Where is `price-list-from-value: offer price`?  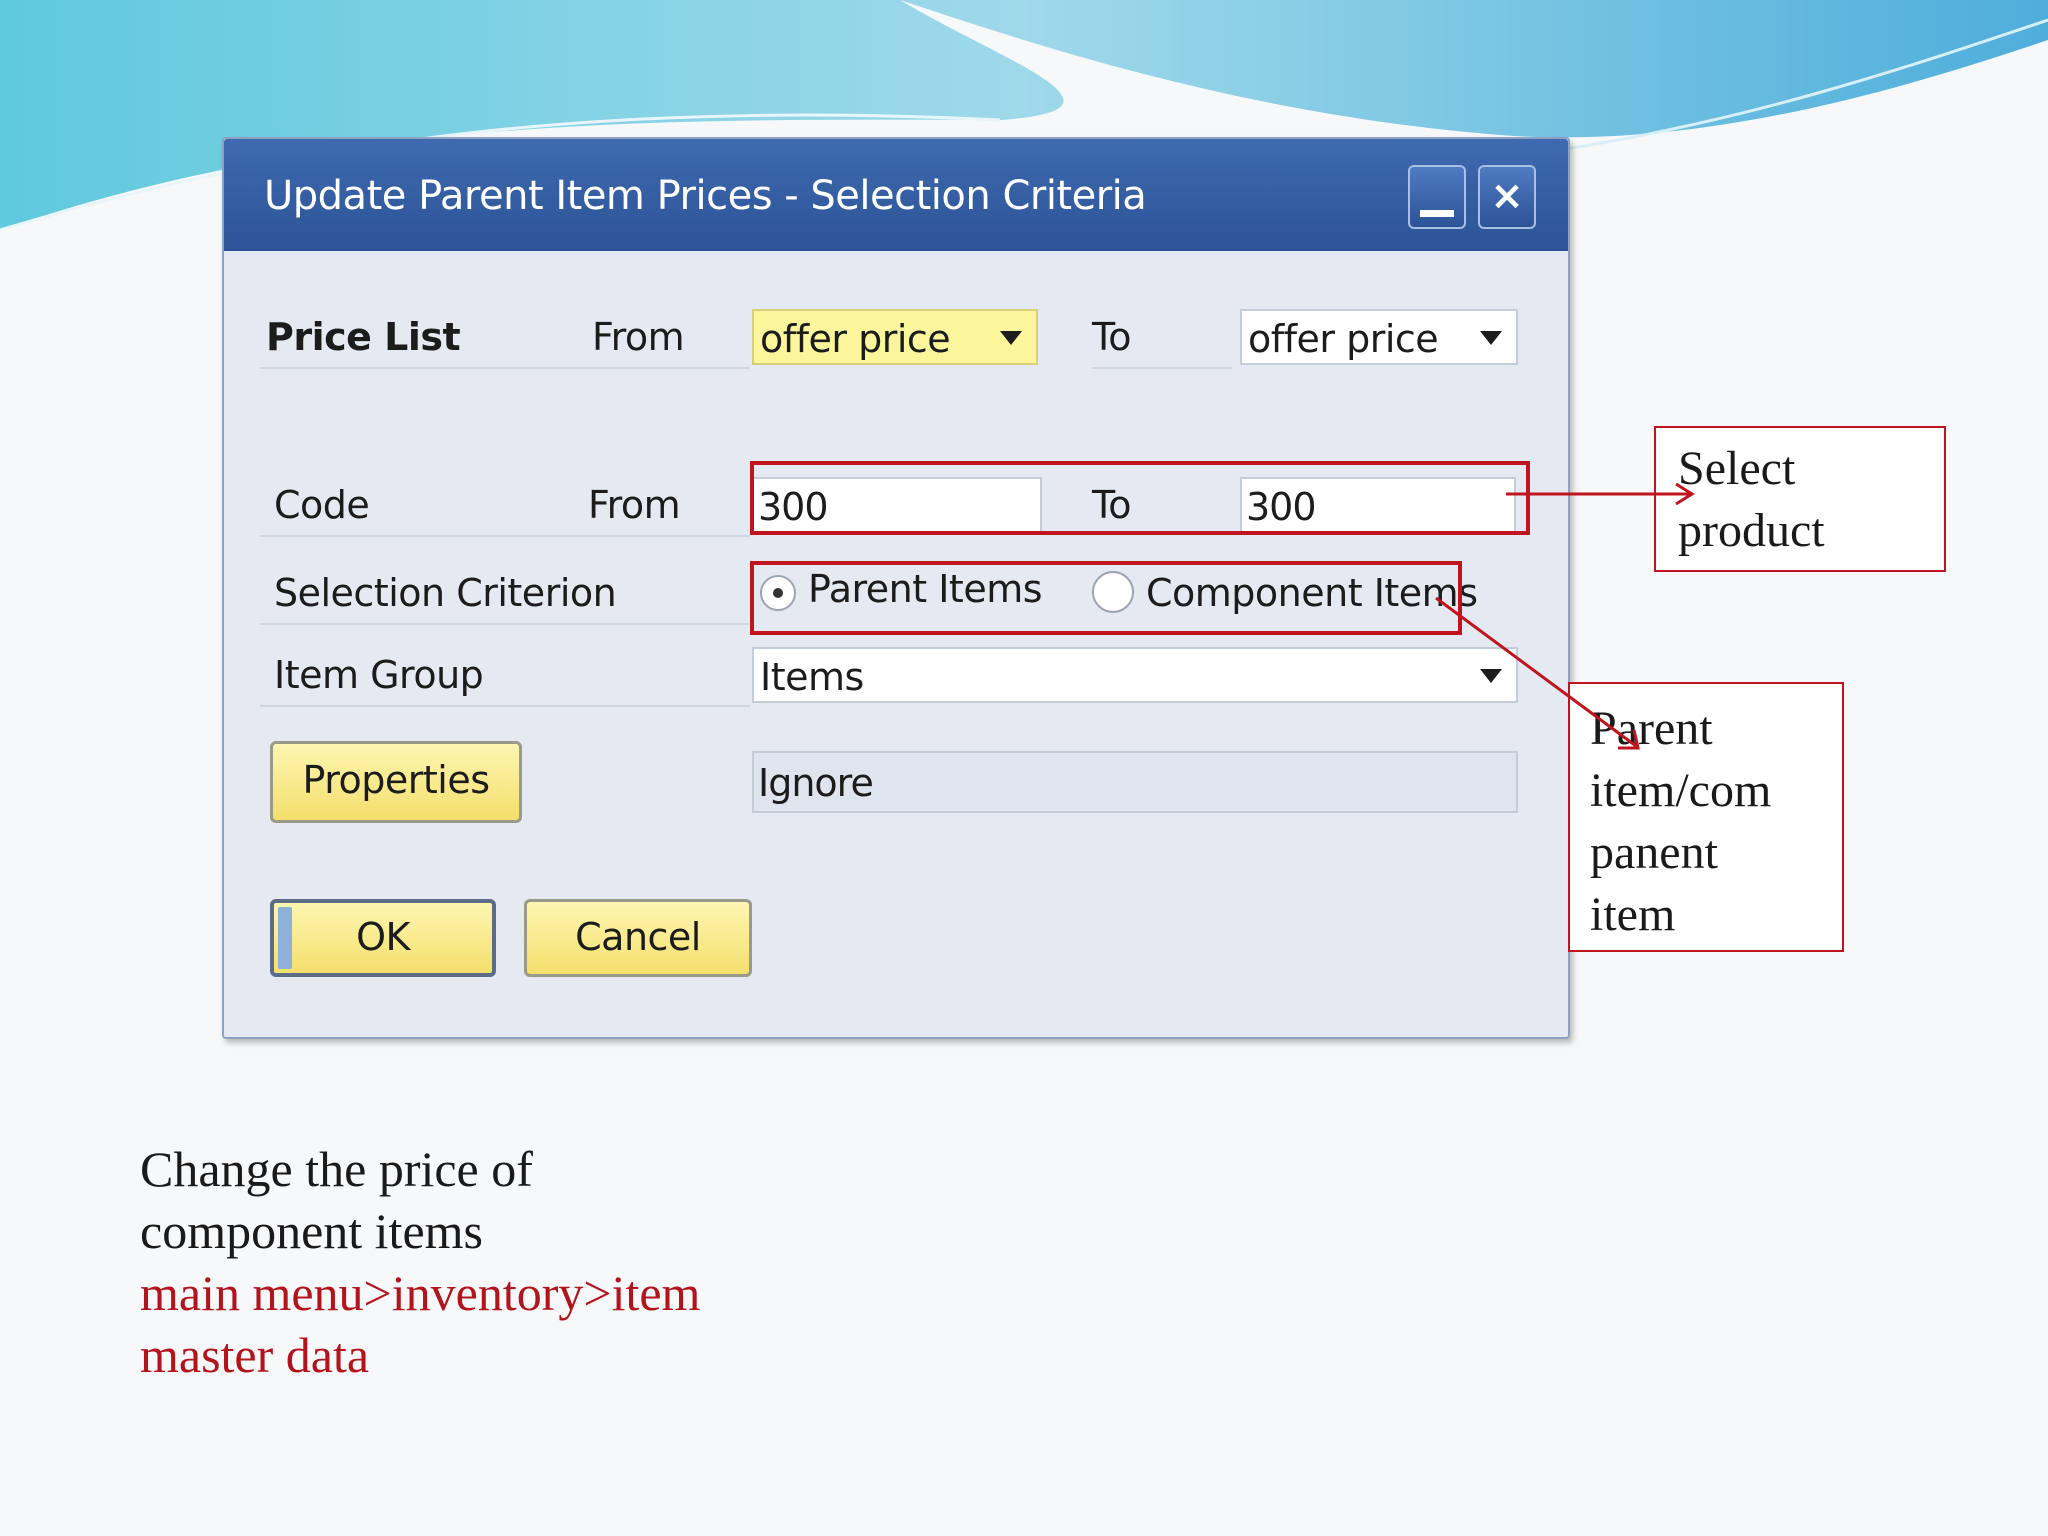 price-list-from-value: offer price is located at coordinates (855, 339).